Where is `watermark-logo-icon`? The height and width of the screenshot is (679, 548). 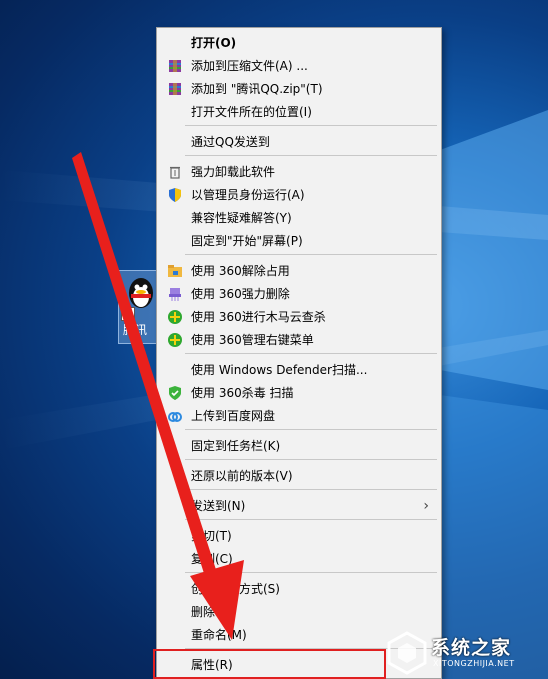
watermark-logo-icon is located at coordinates (407, 653).